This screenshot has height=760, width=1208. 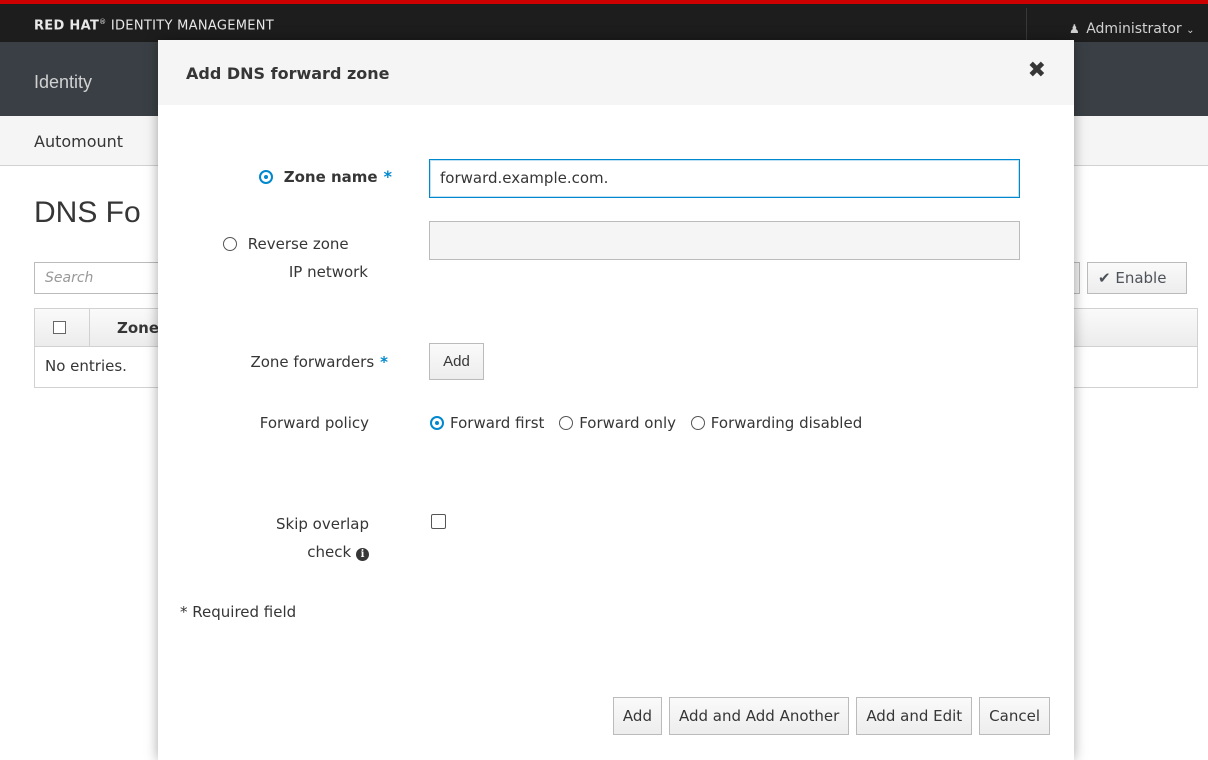 I want to click on skip-overlap-label: Skip overlap check i, so click(x=278, y=538).